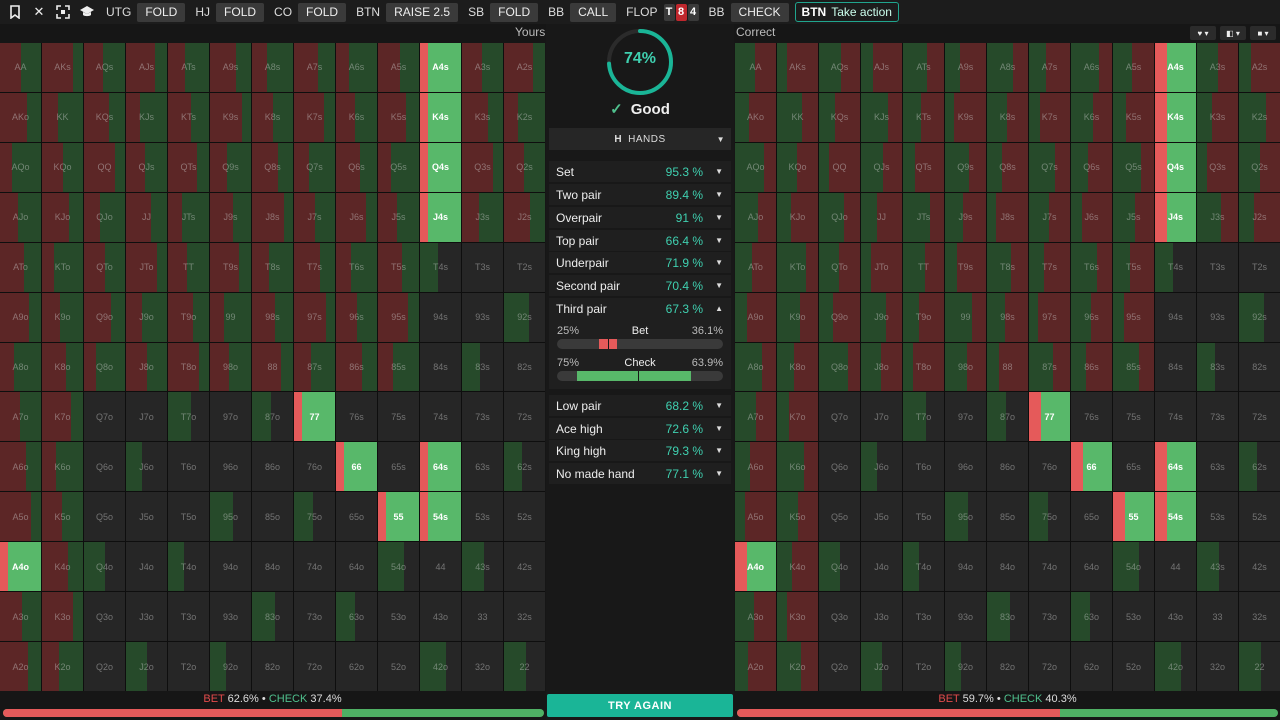 The image size is (1280, 720). What do you see at coordinates (240, 12) in the screenshot?
I see `action-hj: FOLD` at bounding box center [240, 12].